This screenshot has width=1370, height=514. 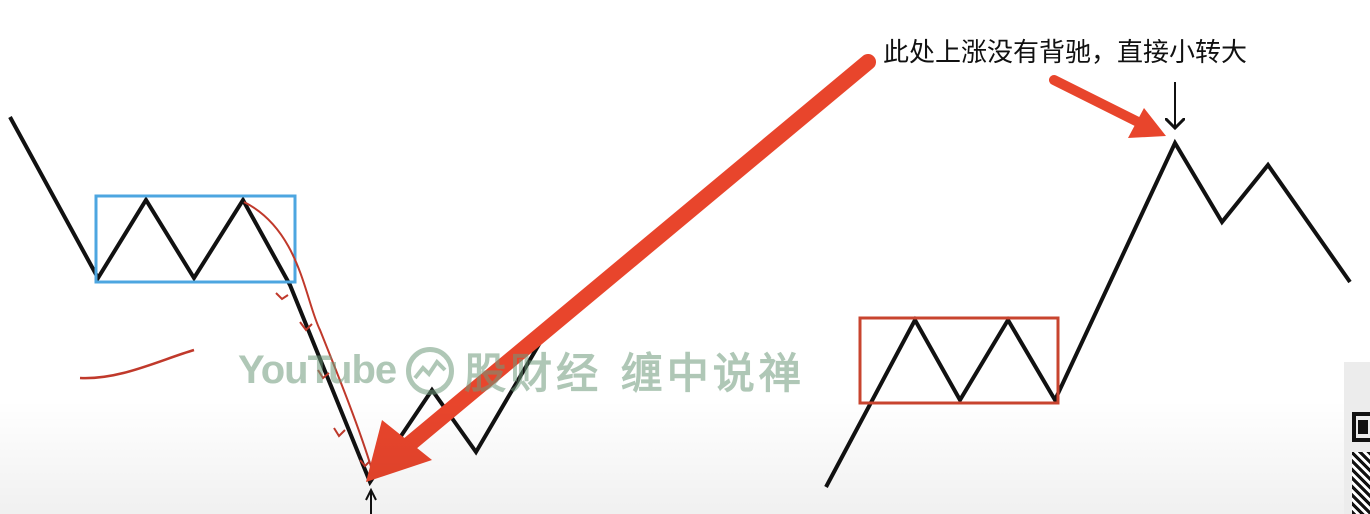 I want to click on channel-logo-icon, so click(x=430, y=370).